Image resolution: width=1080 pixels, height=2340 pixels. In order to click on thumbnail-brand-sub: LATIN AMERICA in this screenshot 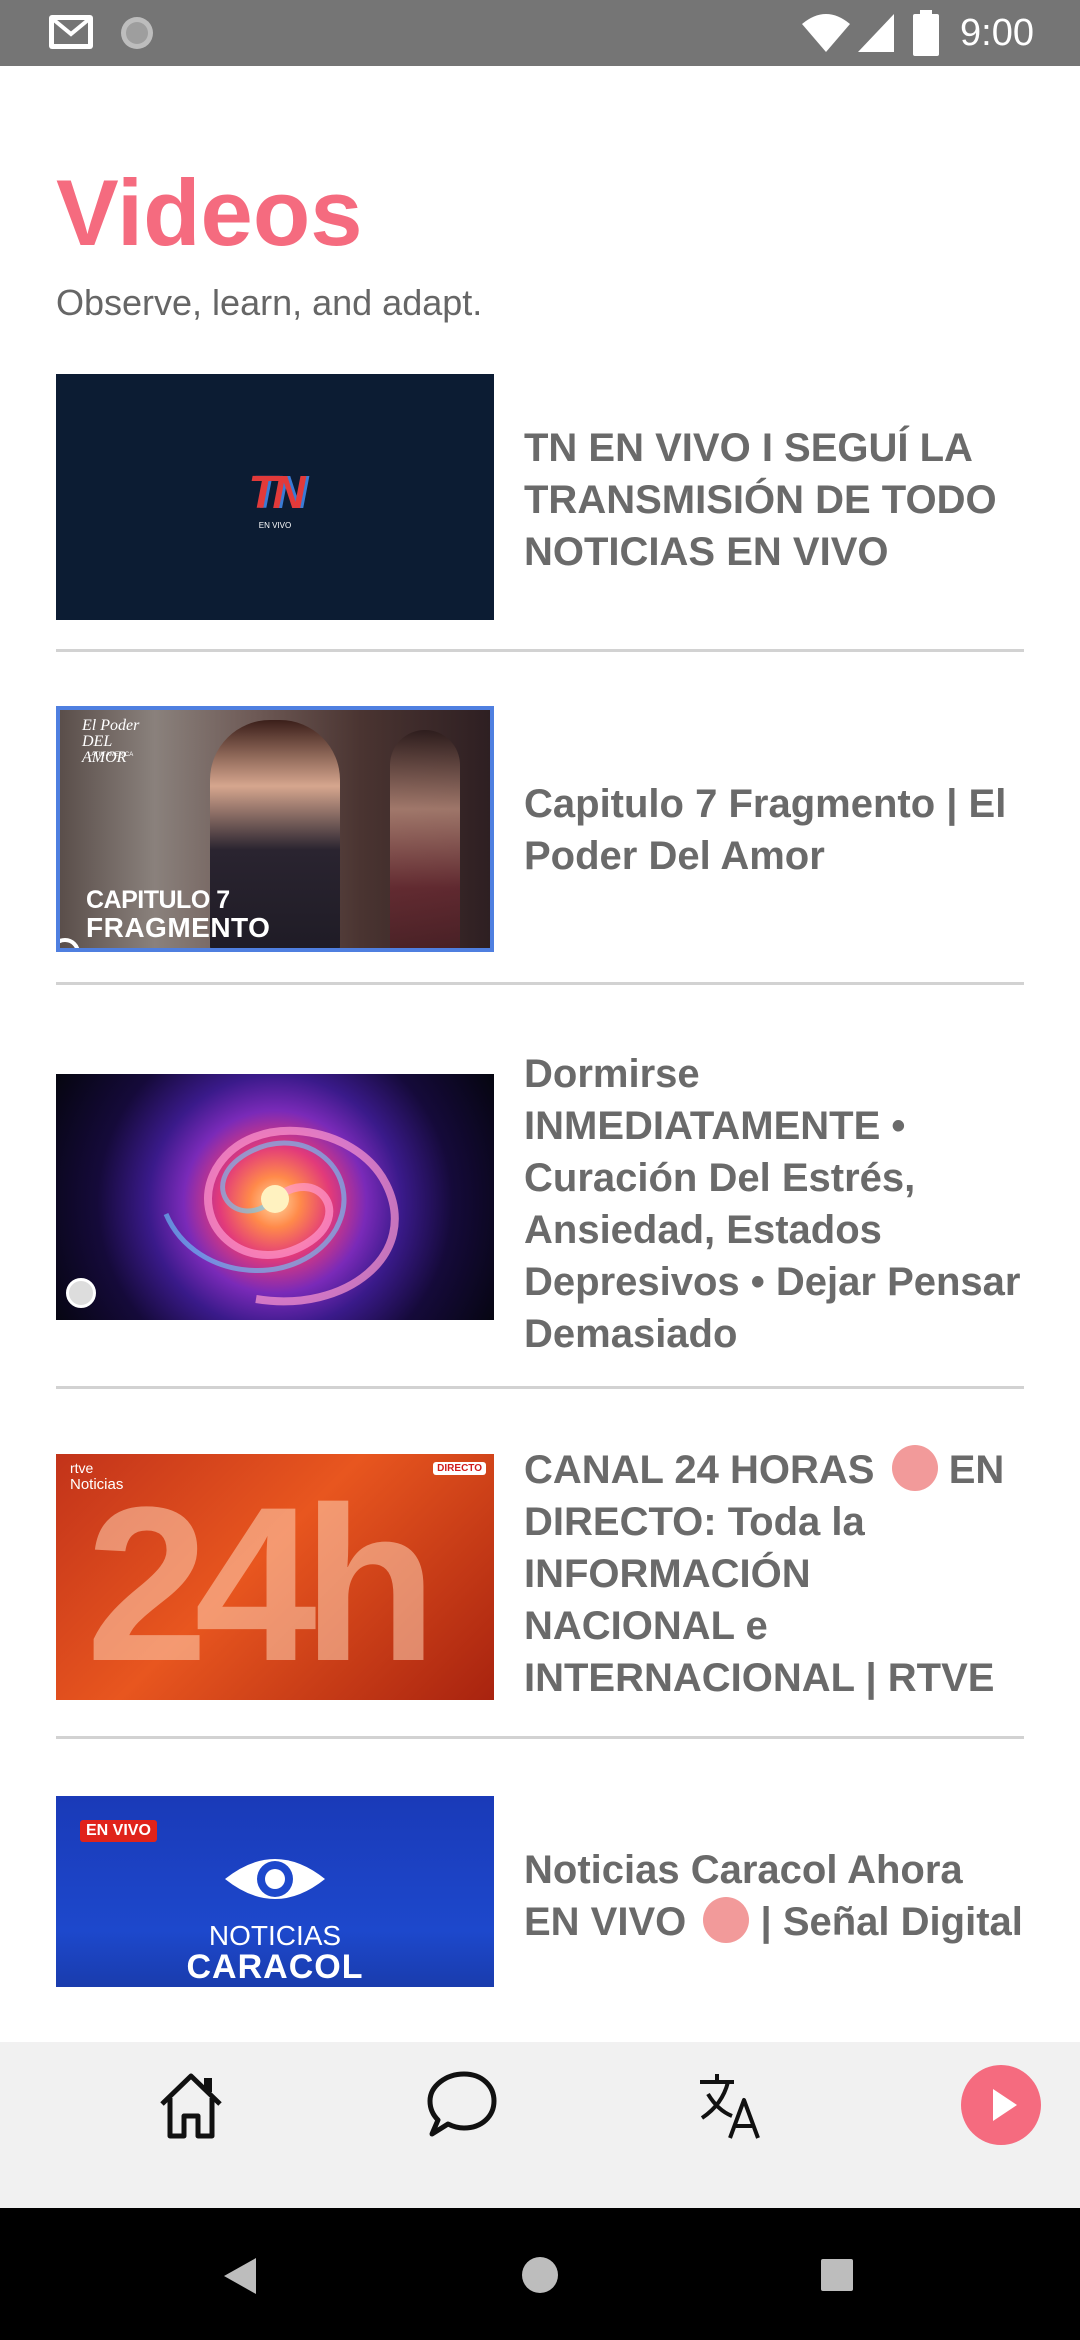, I will do `click(111, 755)`.